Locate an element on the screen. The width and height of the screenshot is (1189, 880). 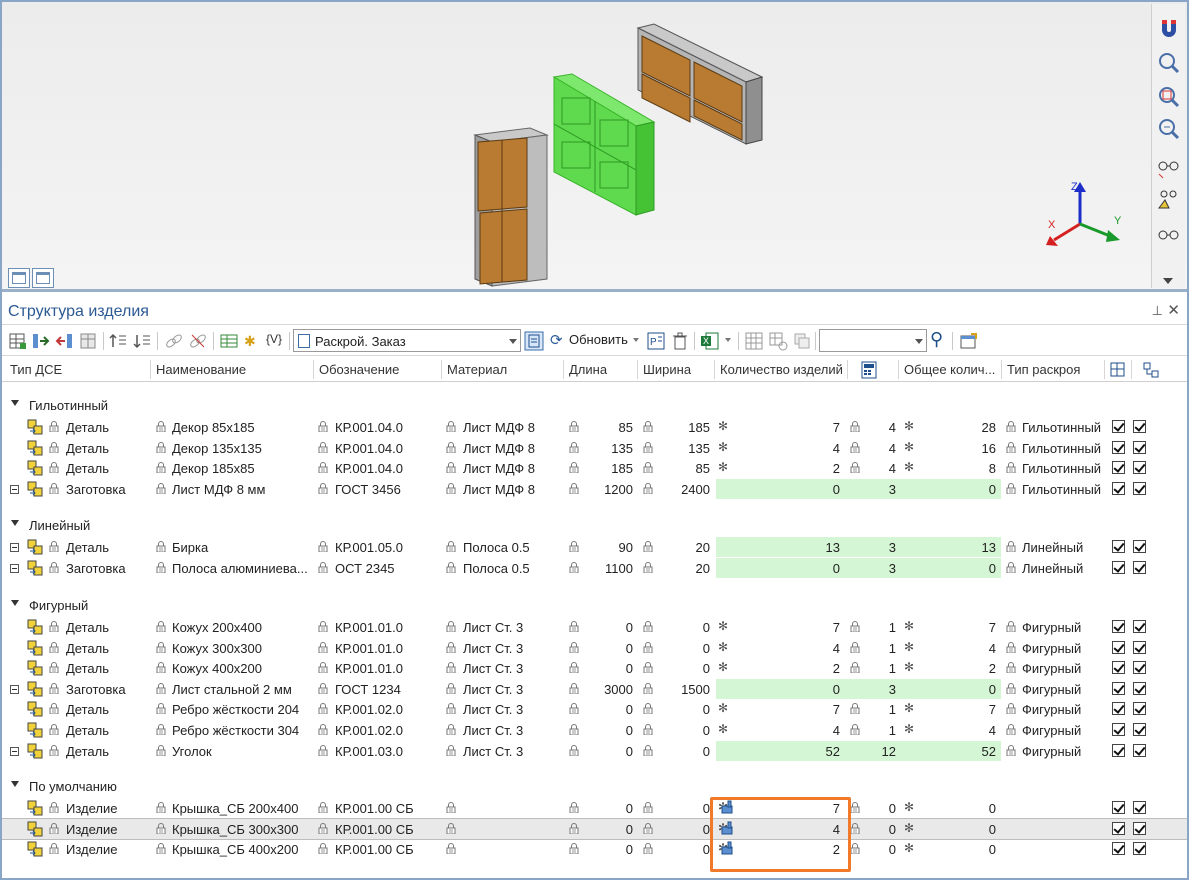
glasses-settings-icon is located at coordinates (1169, 235).